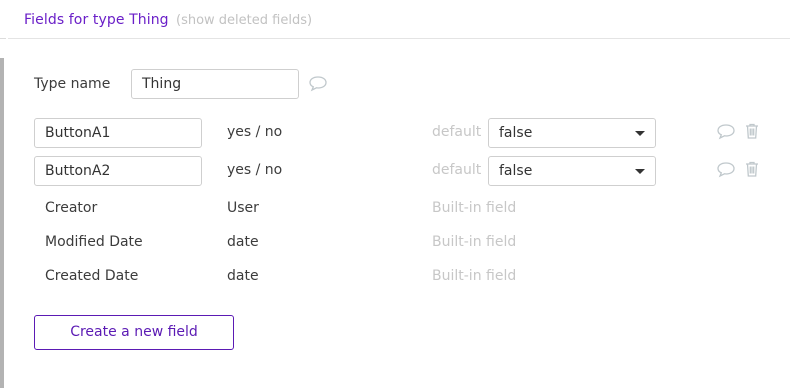 The image size is (802, 388). I want to click on builtin-field-name: Created Date, so click(92, 276).